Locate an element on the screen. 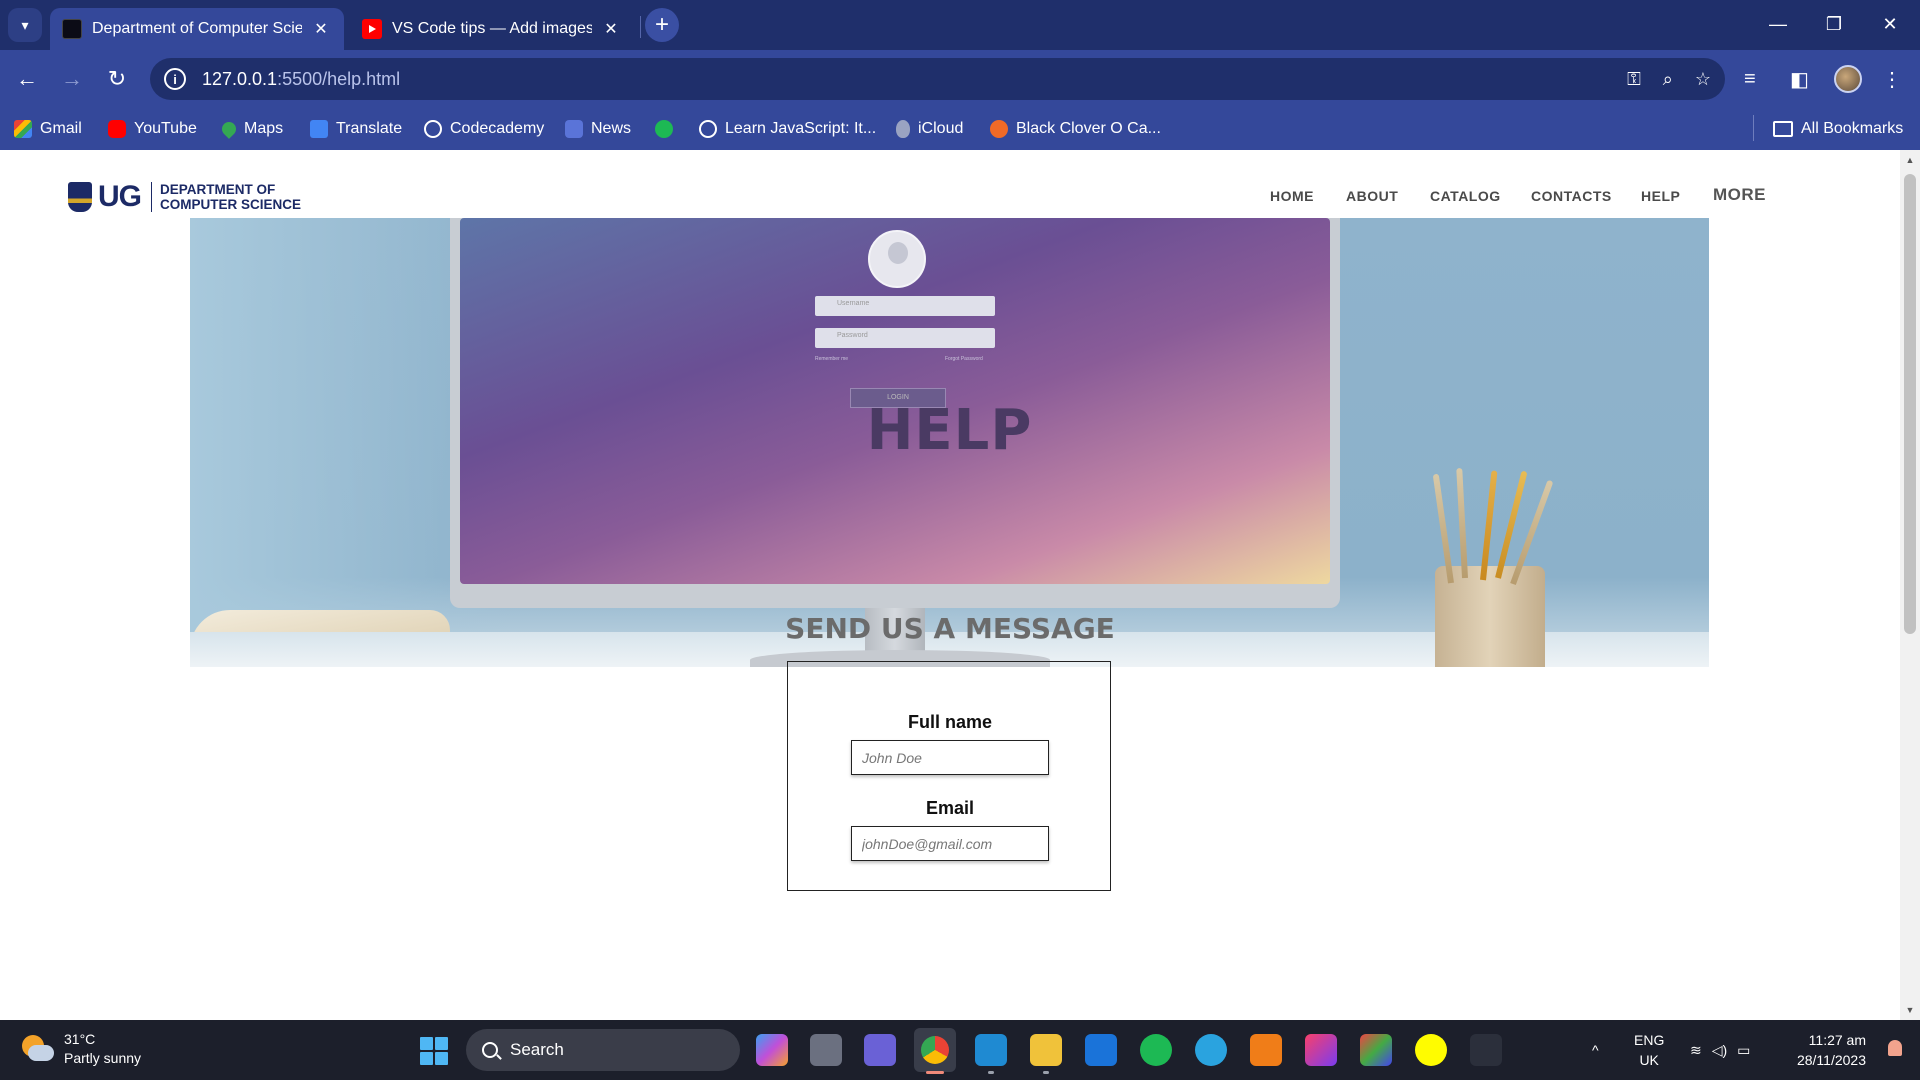 This screenshot has width=1920, height=1080. media-control-button: ≡ is located at coordinates (1750, 79).